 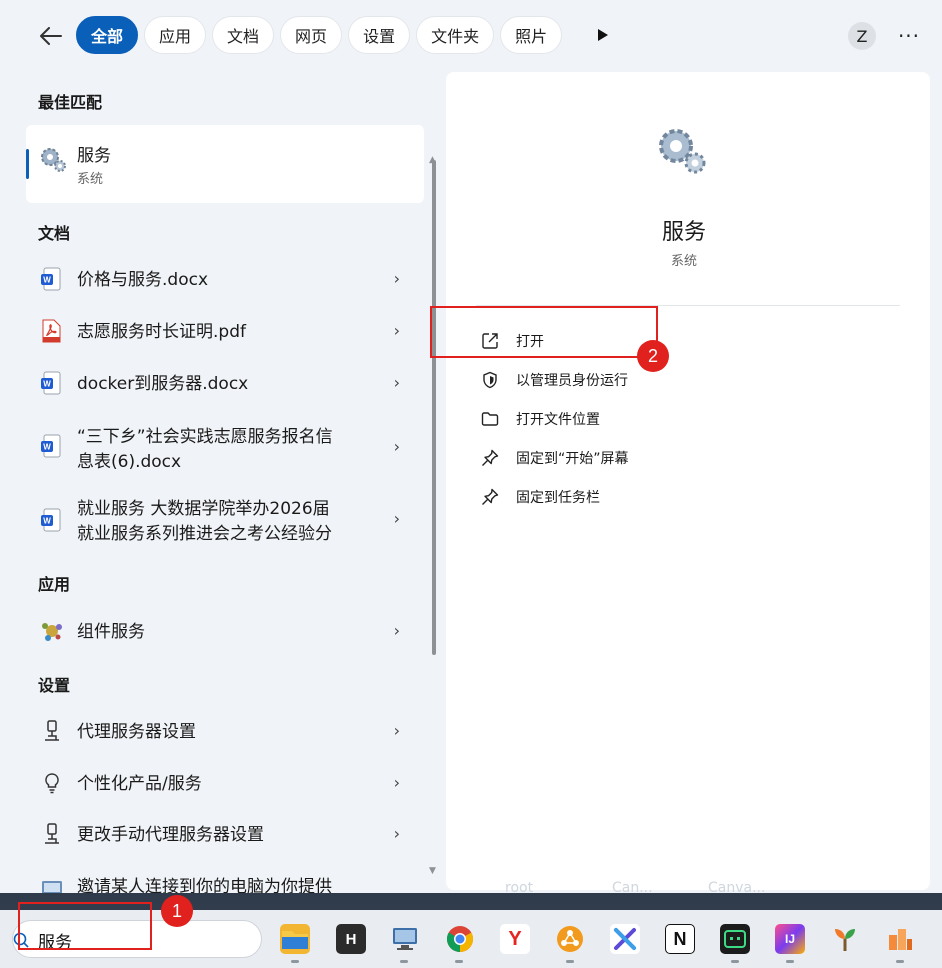 I want to click on more-options-button: ···, so click(x=909, y=36).